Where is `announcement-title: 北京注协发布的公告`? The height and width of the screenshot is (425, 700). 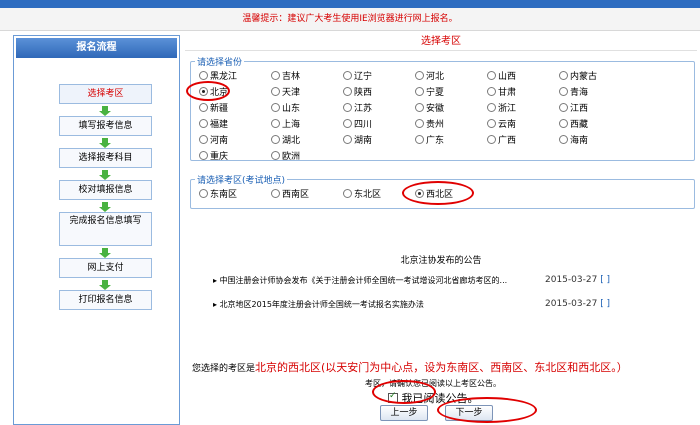
announcement-title: 北京注协发布的公告 is located at coordinates (441, 261).